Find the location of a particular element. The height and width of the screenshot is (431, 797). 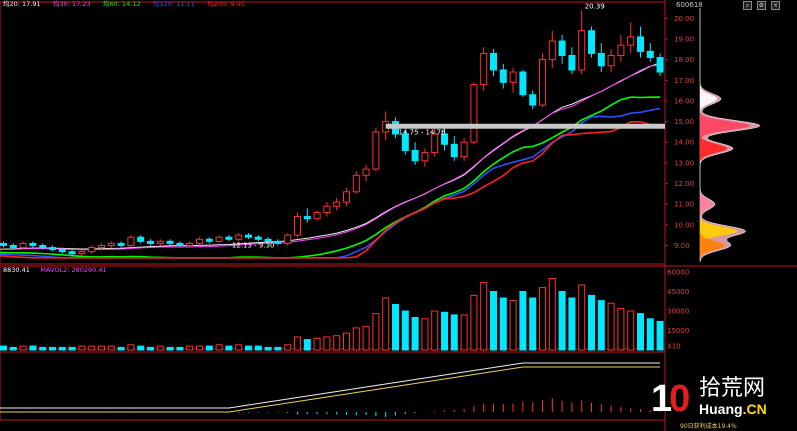

panel-frame is located at coordinates (333, 384).